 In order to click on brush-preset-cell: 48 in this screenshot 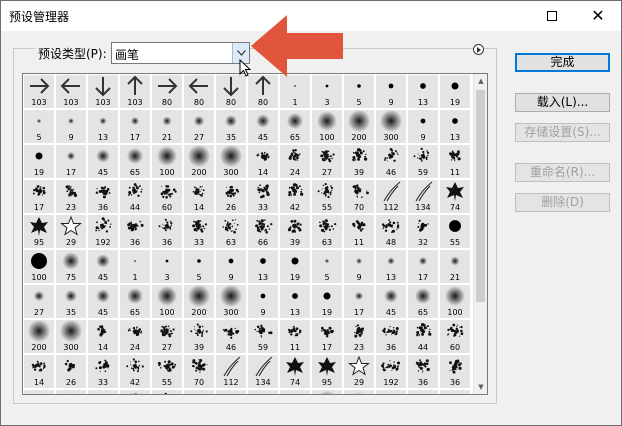, I will do `click(391, 231)`.